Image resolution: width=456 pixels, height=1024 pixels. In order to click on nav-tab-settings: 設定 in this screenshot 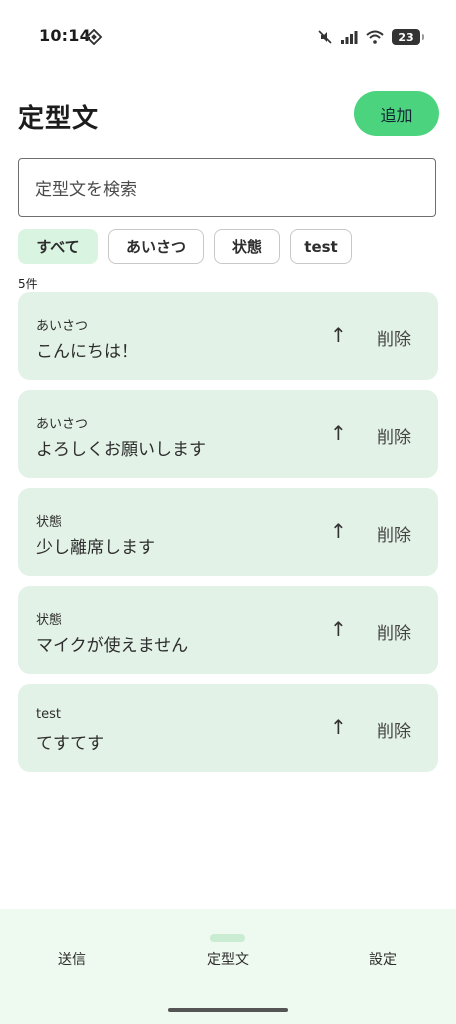, I will do `click(383, 959)`.